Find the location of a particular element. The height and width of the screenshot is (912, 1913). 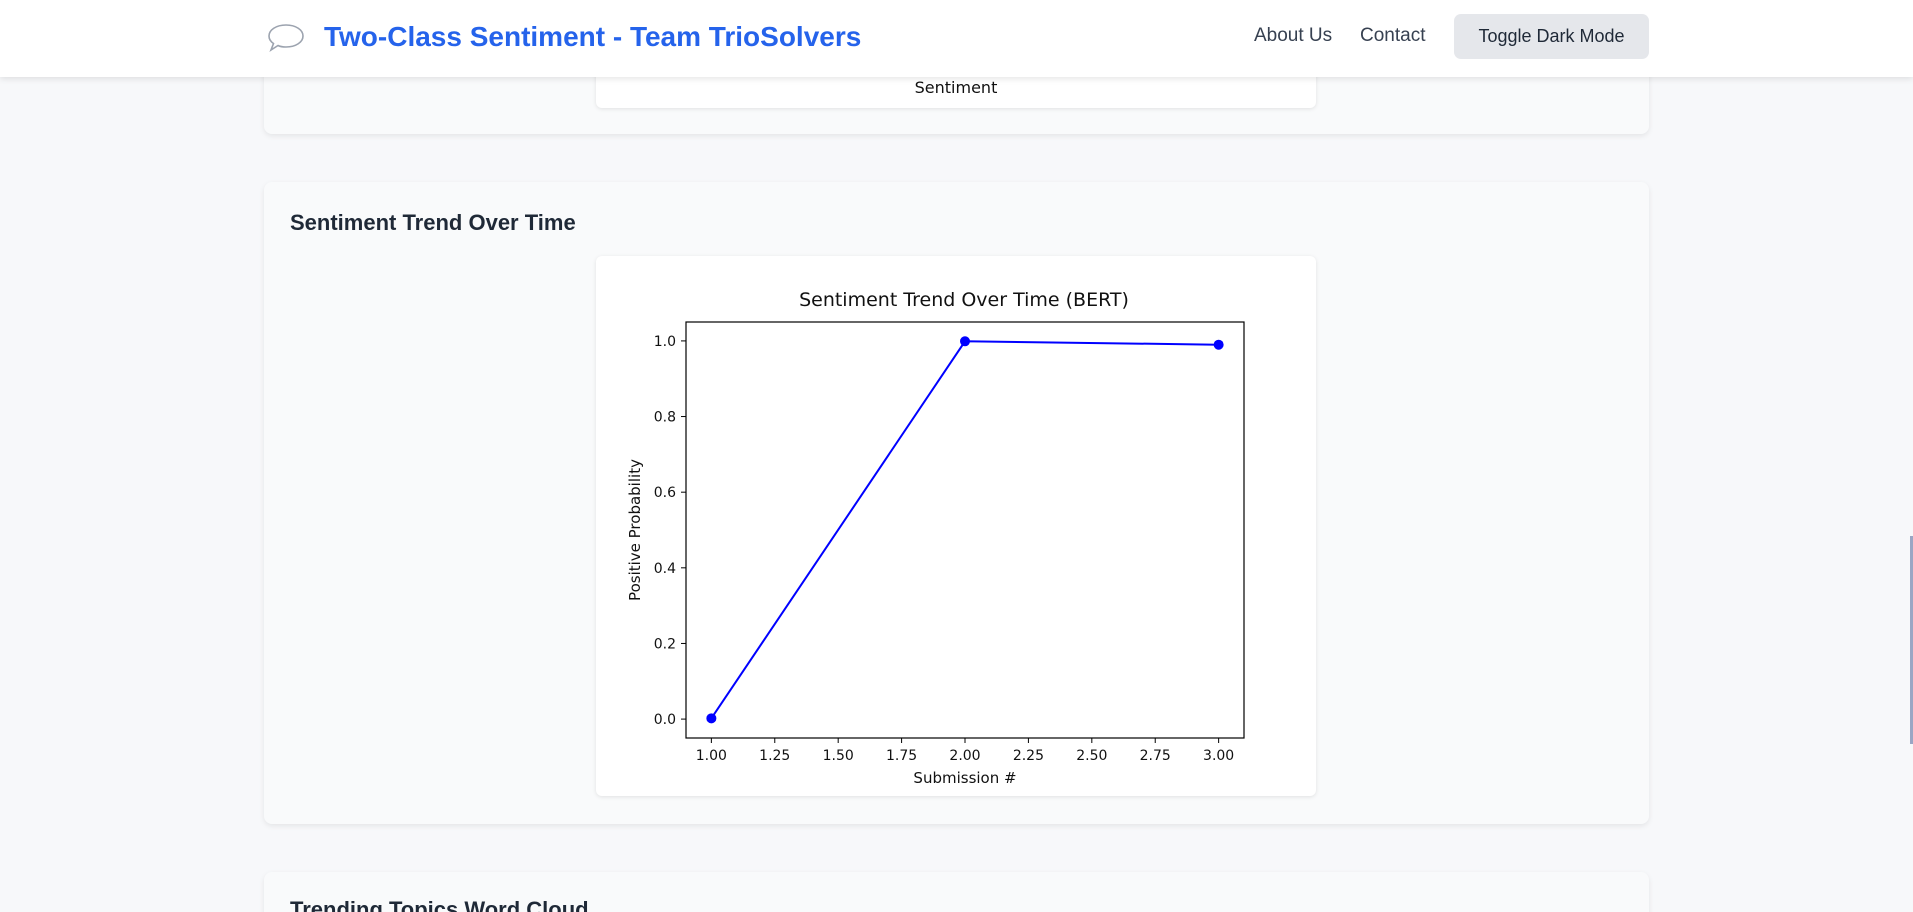

y-tick-label: 1.0 is located at coordinates (665, 342).